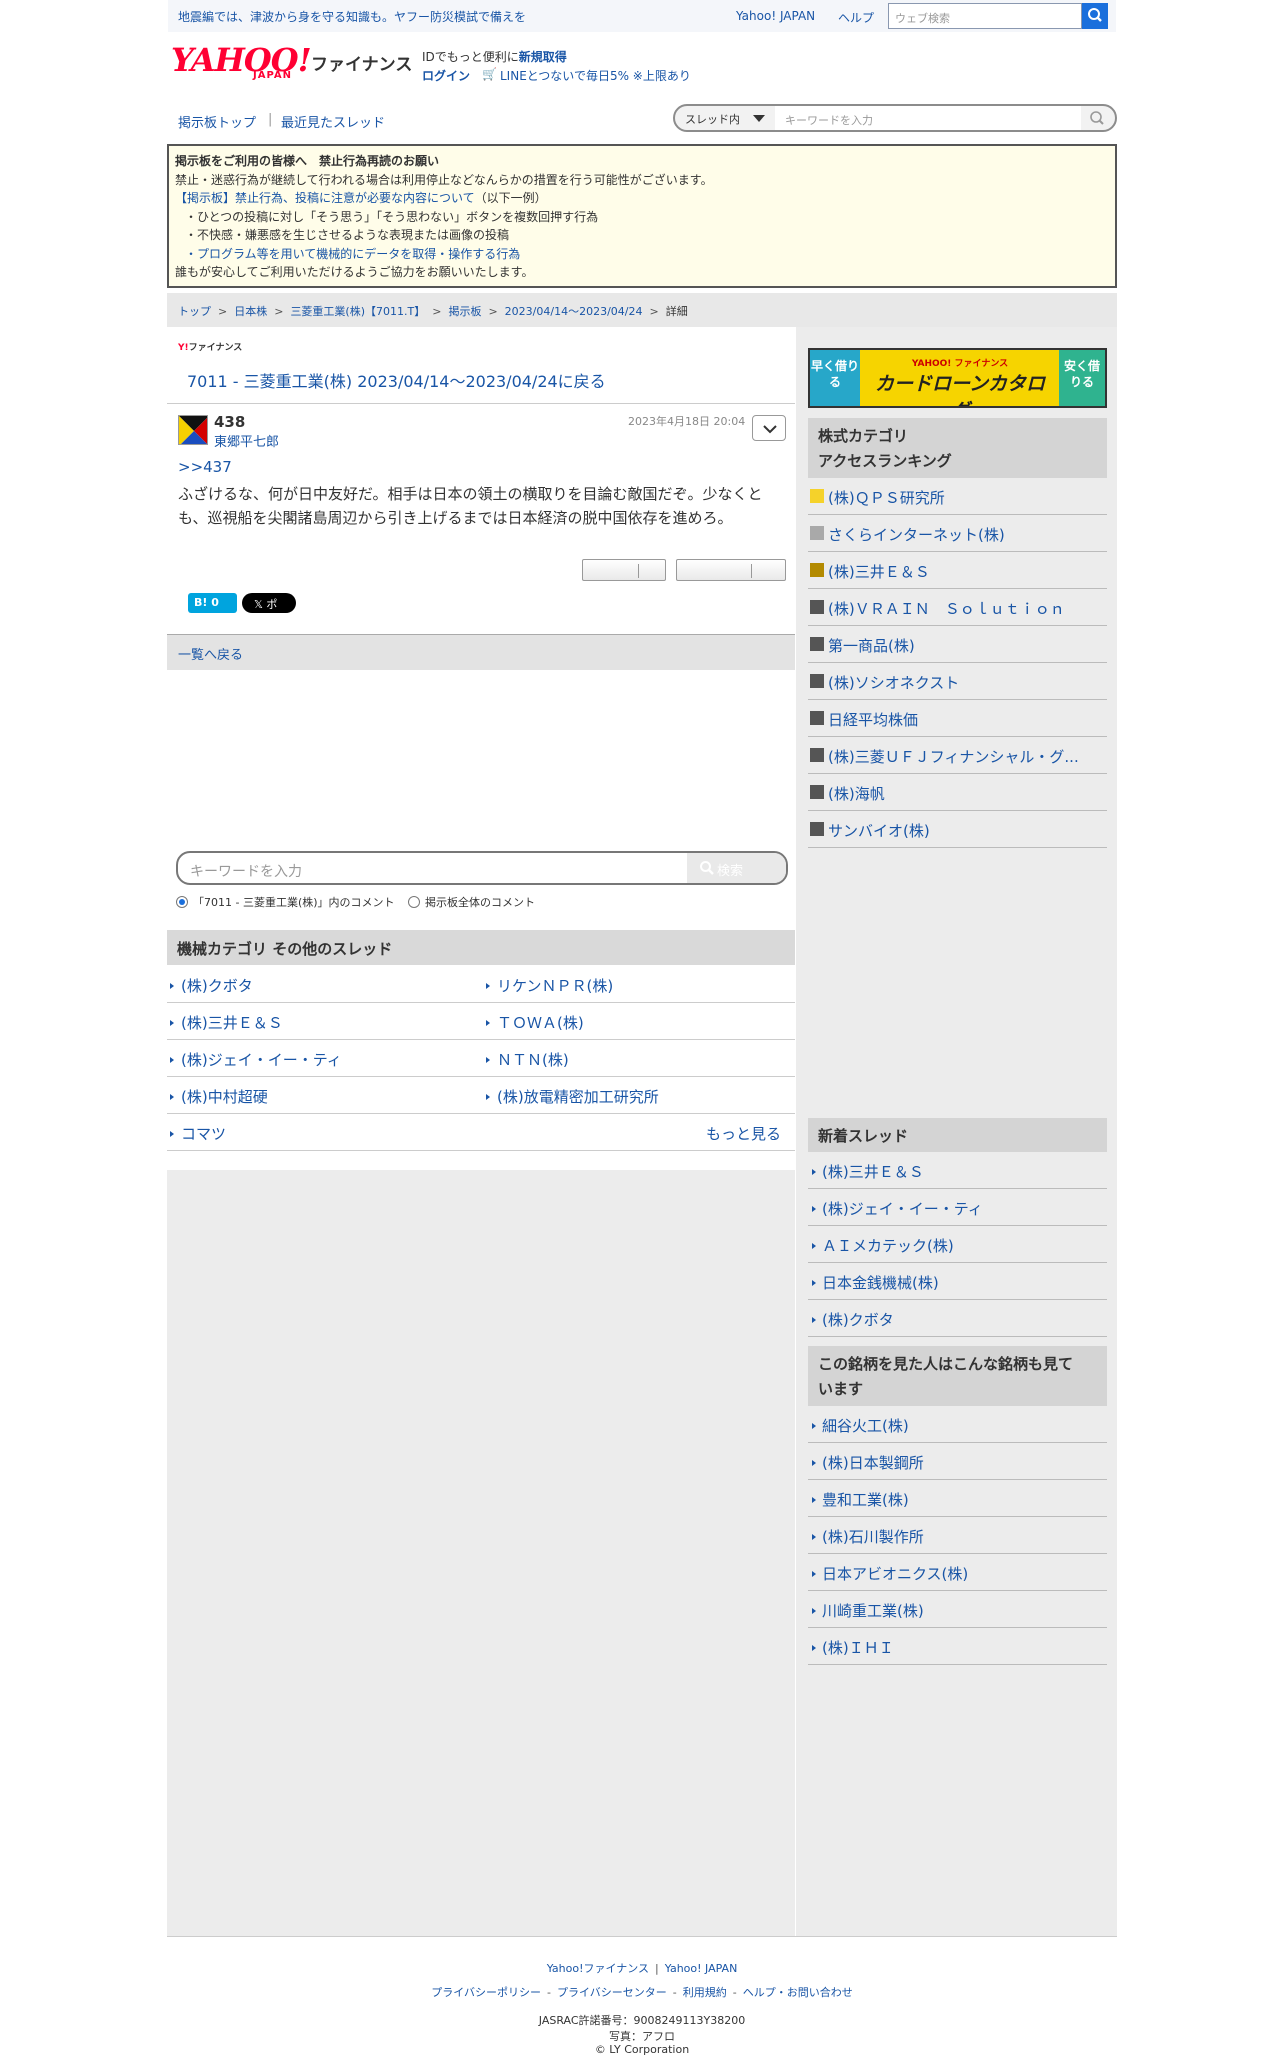 This screenshot has width=1284, height=2056. What do you see at coordinates (624, 570) in the screenshot?
I see `agree-button` at bounding box center [624, 570].